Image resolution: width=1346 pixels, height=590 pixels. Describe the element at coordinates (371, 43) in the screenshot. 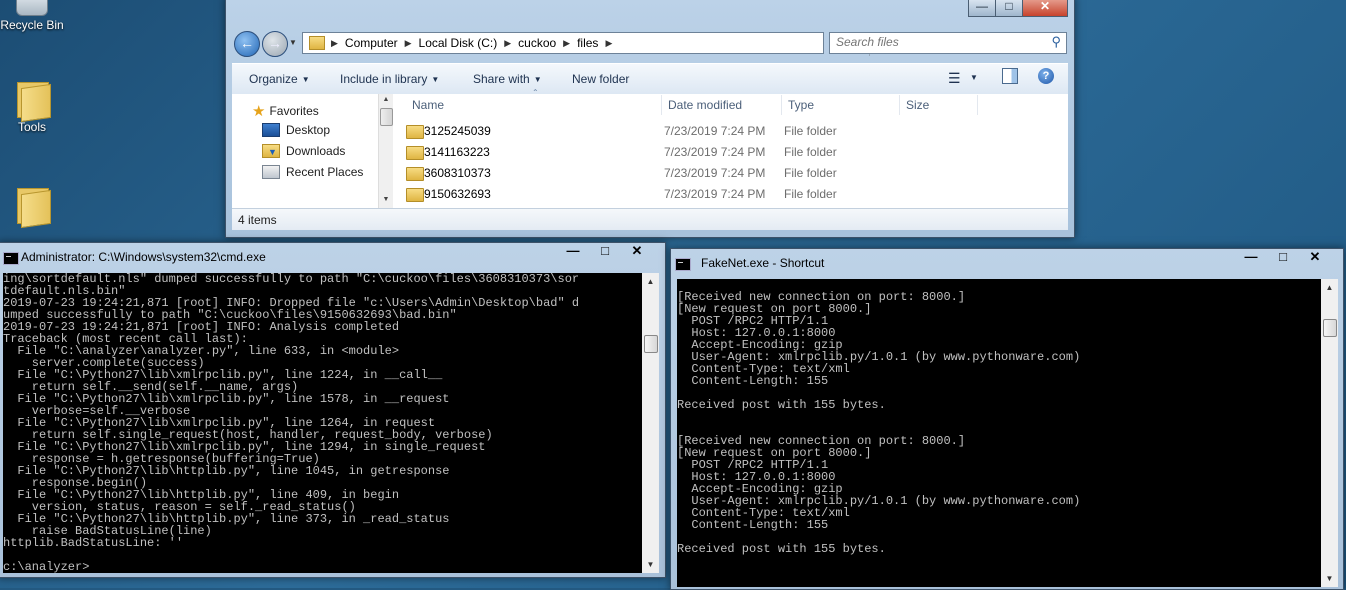

I see `breadcrumb-computer: Computer` at that location.